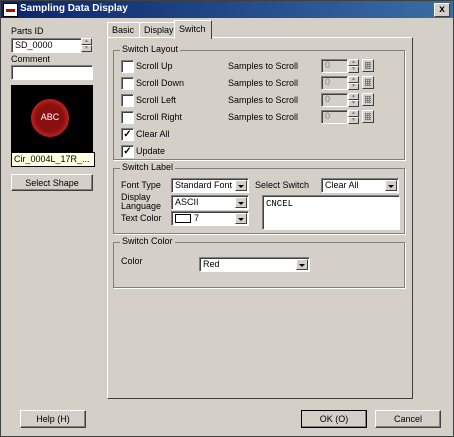  Describe the element at coordinates (127, 66) in the screenshot. I see `scroll-up-checkbox` at that location.